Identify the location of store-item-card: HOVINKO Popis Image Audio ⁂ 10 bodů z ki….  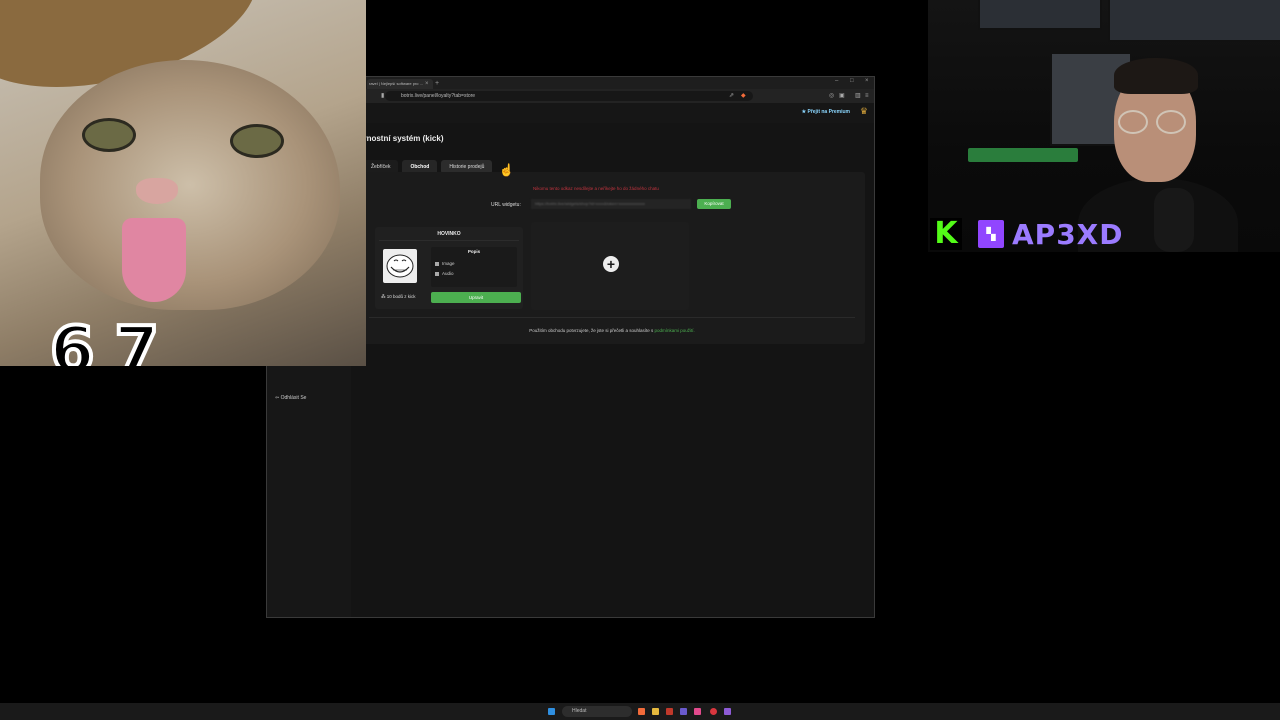
(449, 268).